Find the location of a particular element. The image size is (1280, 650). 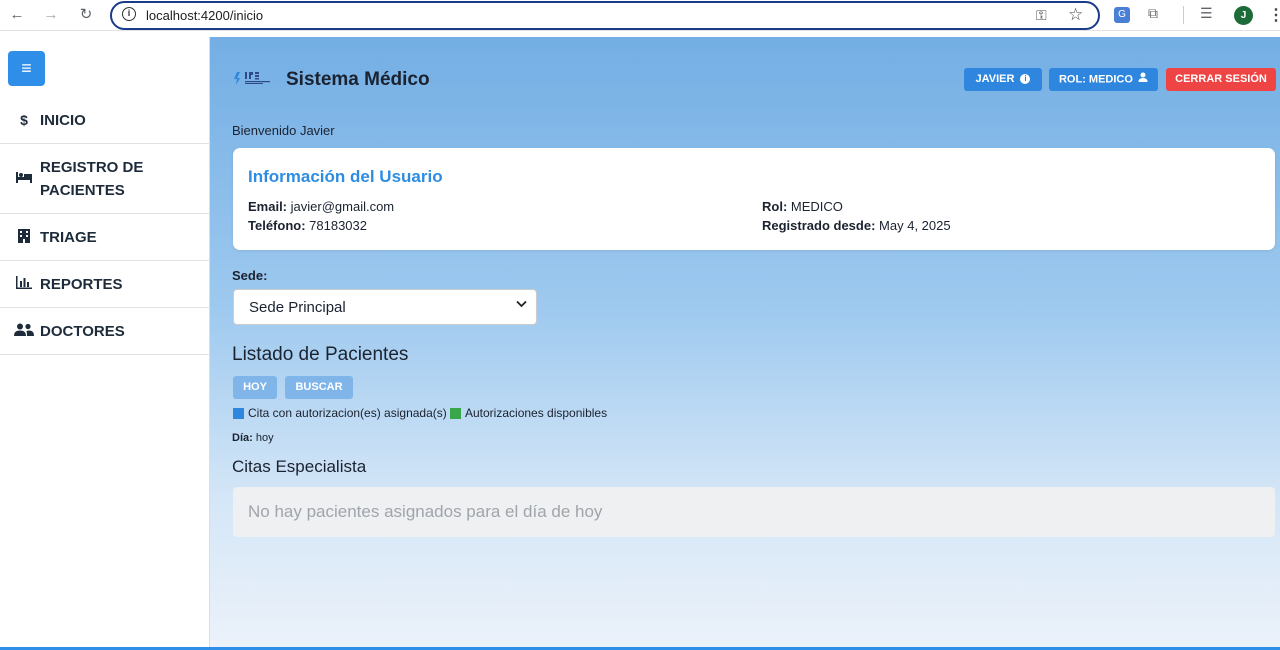

sidebar-item-label: REGISTRO DE PACIENTES is located at coordinates (91, 179).